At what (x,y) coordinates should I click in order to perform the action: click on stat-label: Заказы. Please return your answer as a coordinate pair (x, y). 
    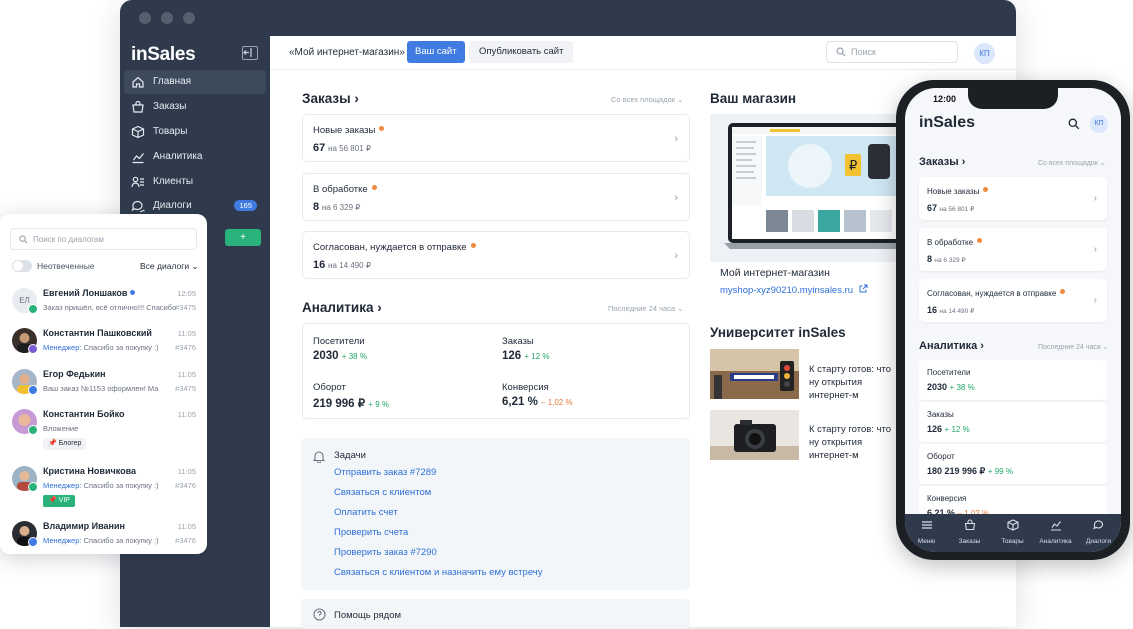
    Looking at the image, I should click on (940, 414).